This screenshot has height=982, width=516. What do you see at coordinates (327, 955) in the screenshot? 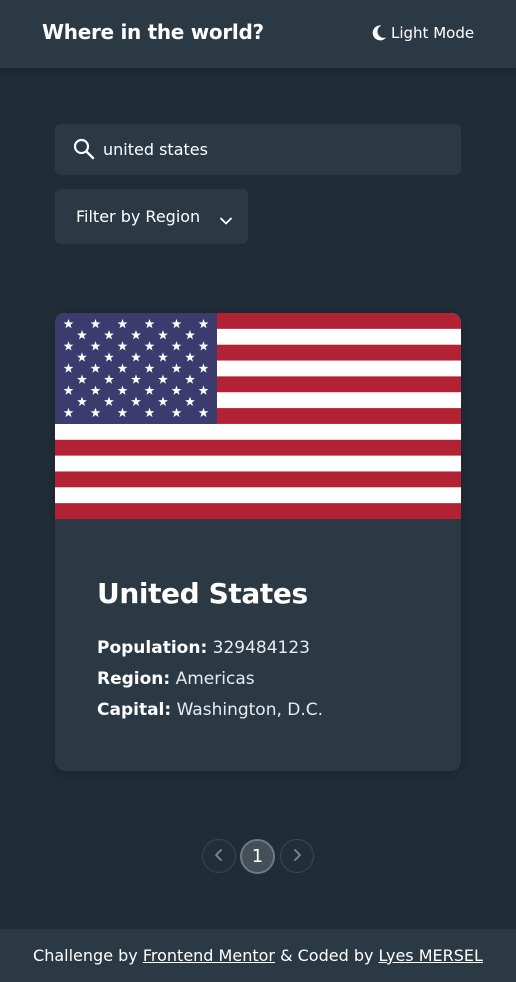
I see `footer-middle: & Coded by` at bounding box center [327, 955].